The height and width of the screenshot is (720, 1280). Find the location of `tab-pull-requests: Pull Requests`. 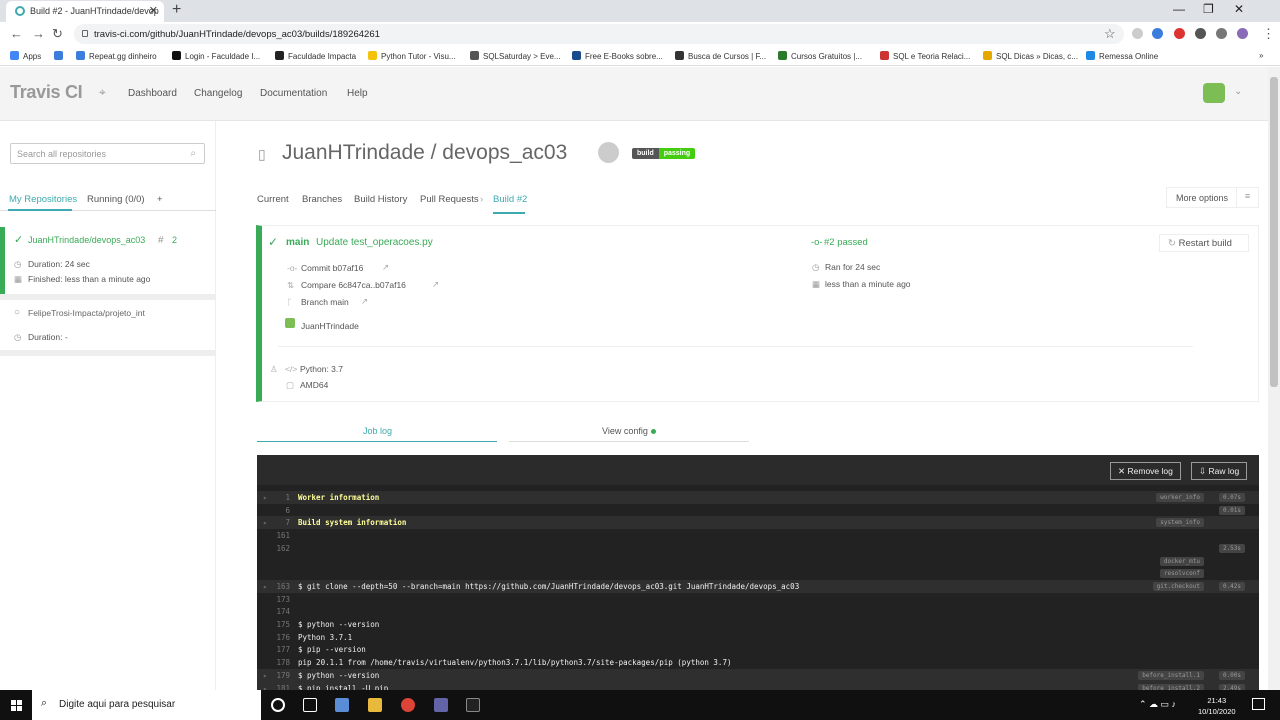

tab-pull-requests: Pull Requests is located at coordinates (449, 199).